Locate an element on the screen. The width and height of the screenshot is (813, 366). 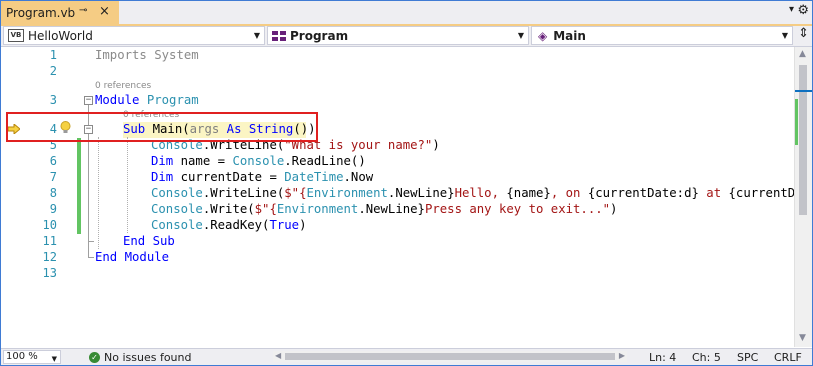
method-icon: ◈ is located at coordinates (543, 35).